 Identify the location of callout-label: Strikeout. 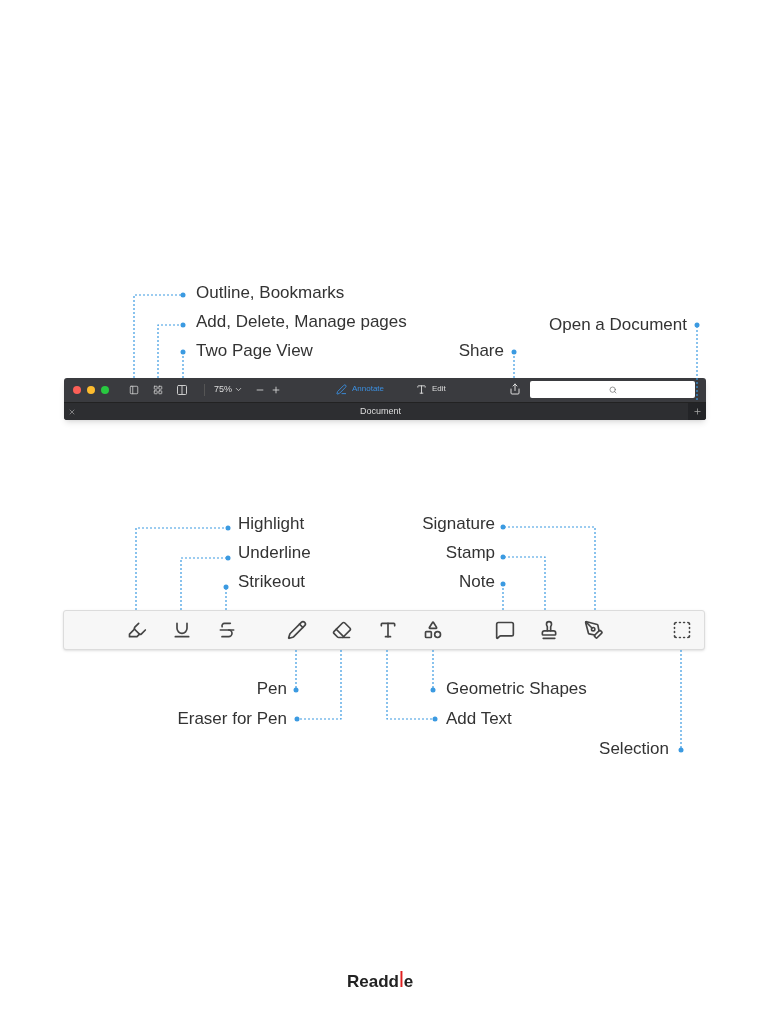
(272, 582).